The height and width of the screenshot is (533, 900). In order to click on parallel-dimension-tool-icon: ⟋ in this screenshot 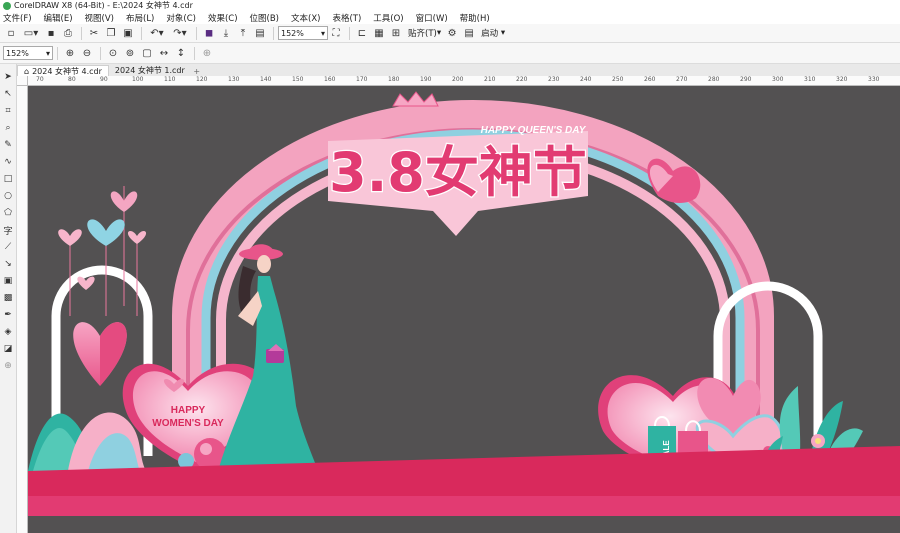, I will do `click(8, 247)`.